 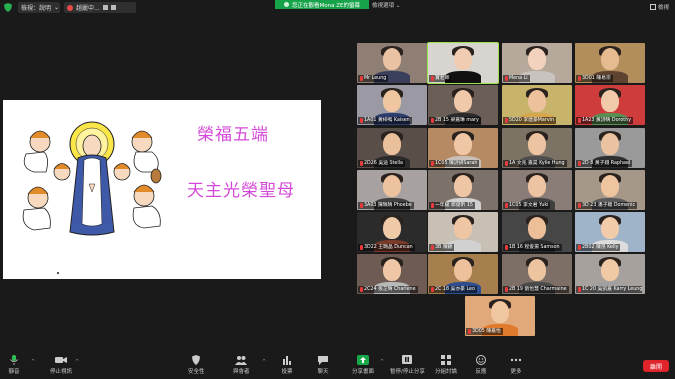 I want to click on participant-video-tile: 3D 23 潘子聰 Domenic, so click(x=610, y=190).